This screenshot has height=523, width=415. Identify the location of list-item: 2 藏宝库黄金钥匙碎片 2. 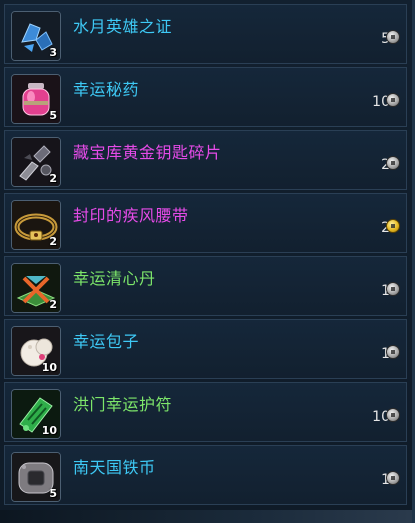
(205, 160).